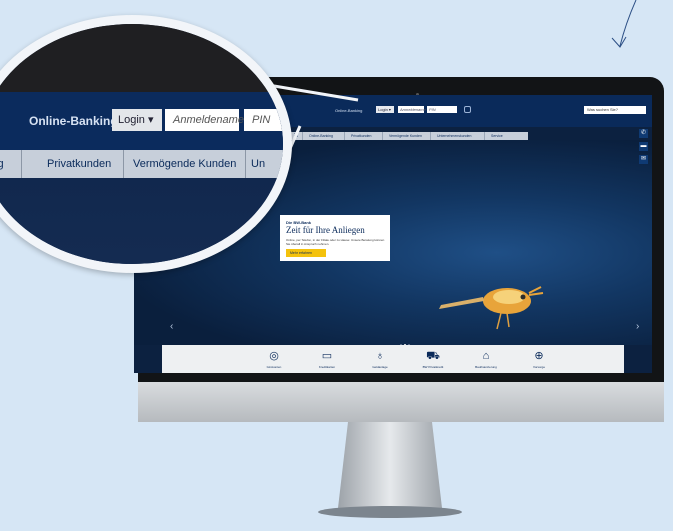  What do you see at coordinates (2, 164) in the screenshot?
I see `zoom-nav-item-online-banking: ing` at bounding box center [2, 164].